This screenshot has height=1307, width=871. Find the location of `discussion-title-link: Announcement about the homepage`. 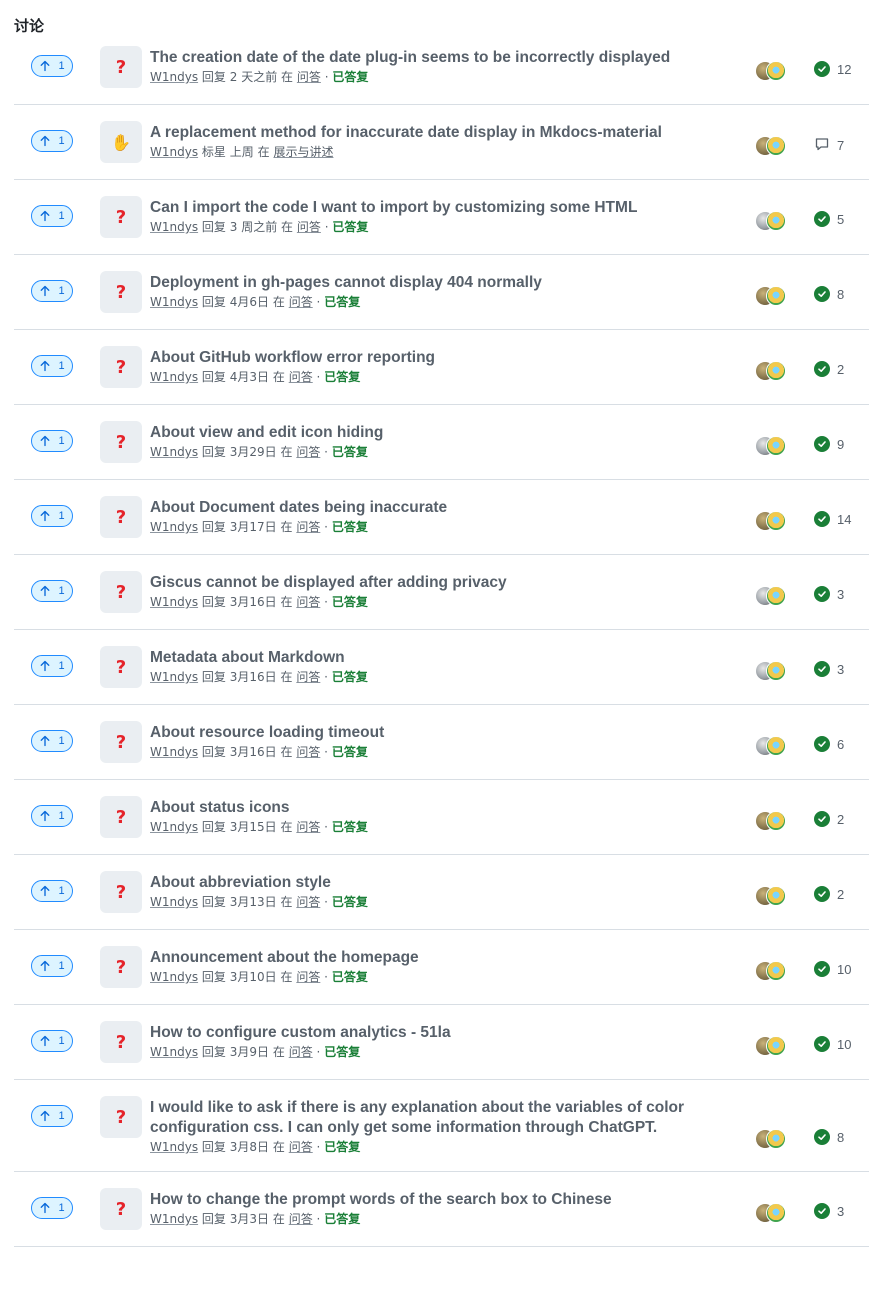

discussion-title-link: Announcement about the homepage is located at coordinates (430, 958).